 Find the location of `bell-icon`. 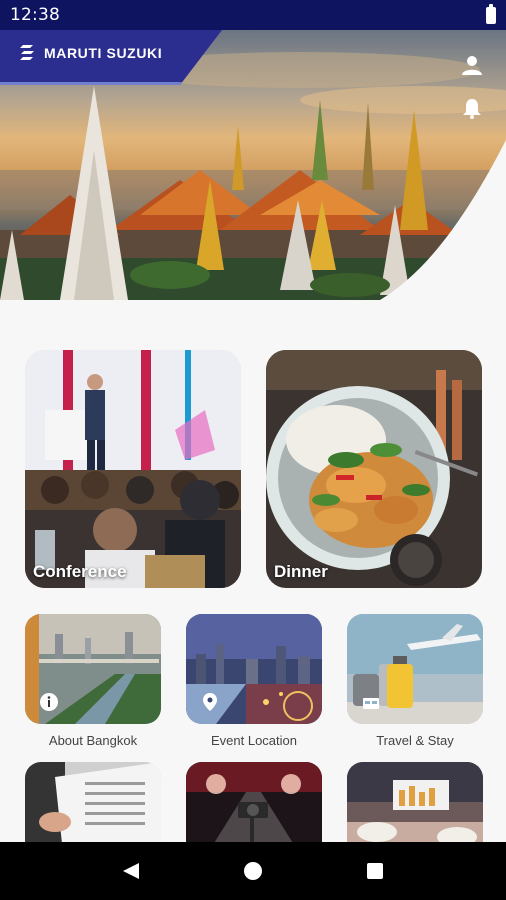

bell-icon is located at coordinates (472, 108).